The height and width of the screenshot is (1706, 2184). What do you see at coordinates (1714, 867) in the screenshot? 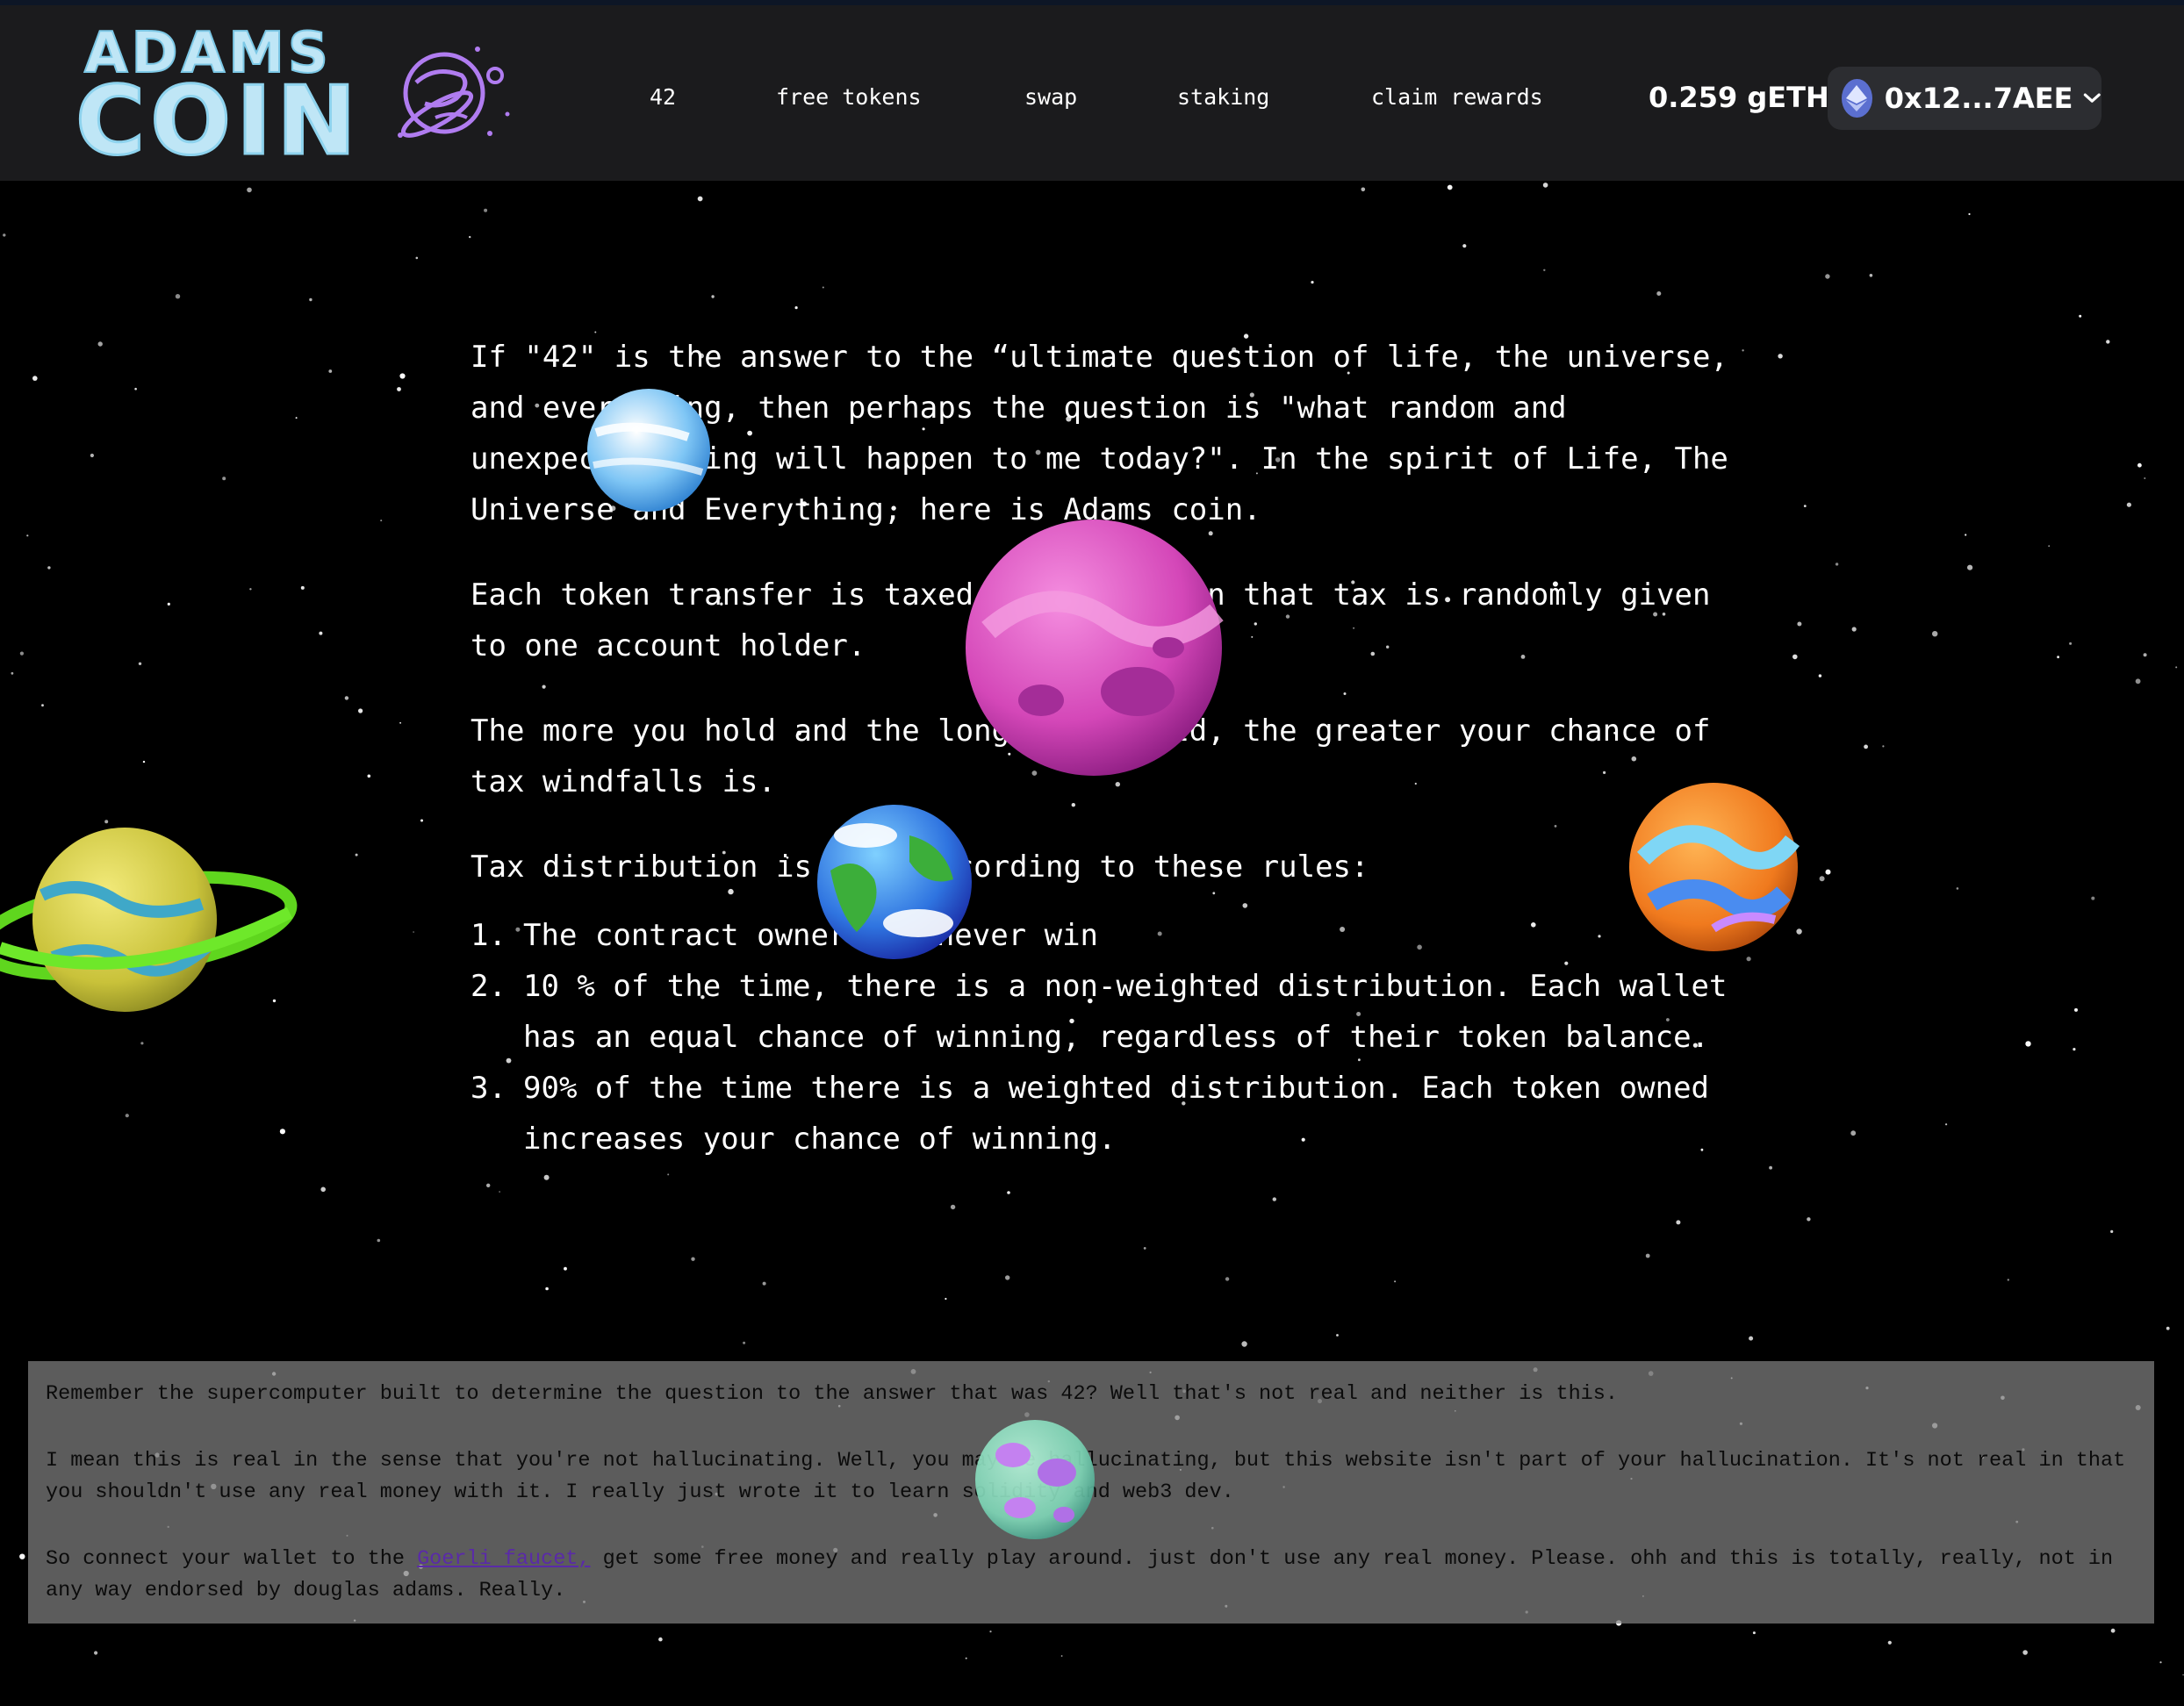
I see `orange-swirl-planet-icon` at bounding box center [1714, 867].